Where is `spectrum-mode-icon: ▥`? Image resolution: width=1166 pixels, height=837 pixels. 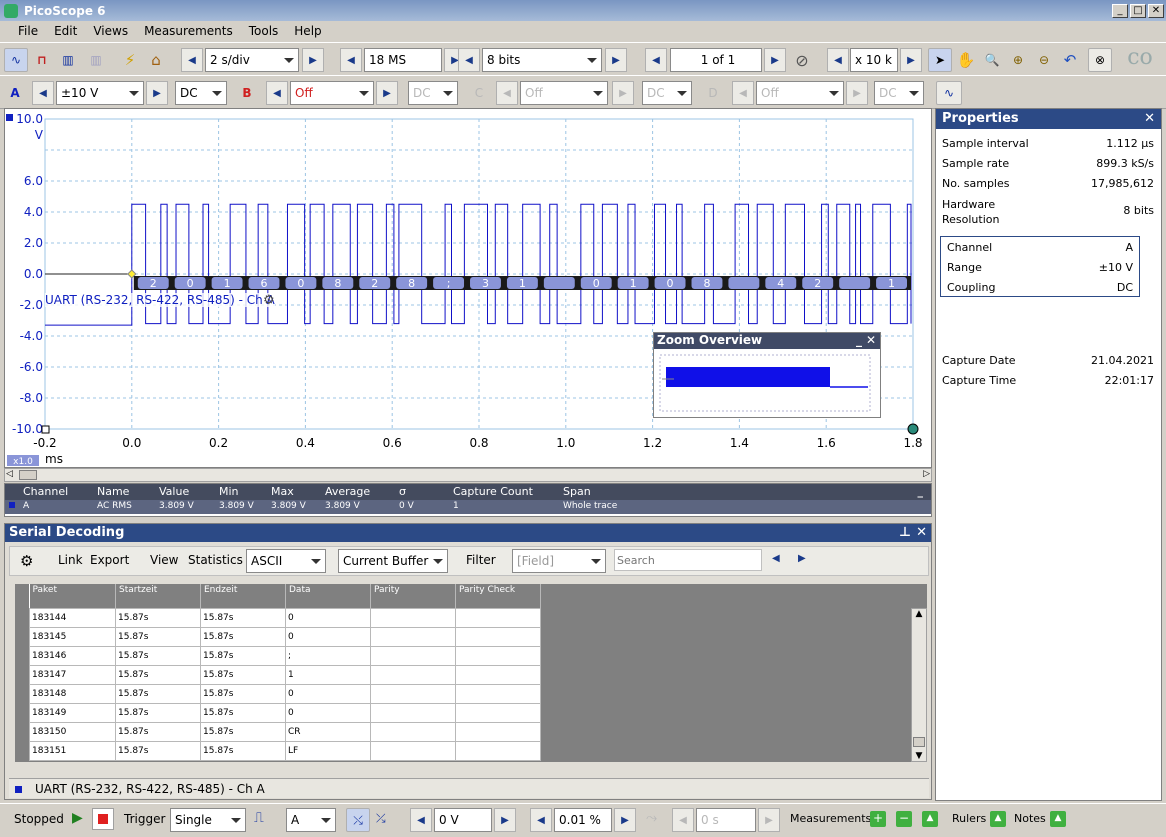
spectrum-mode-icon: ▥ is located at coordinates (68, 60).